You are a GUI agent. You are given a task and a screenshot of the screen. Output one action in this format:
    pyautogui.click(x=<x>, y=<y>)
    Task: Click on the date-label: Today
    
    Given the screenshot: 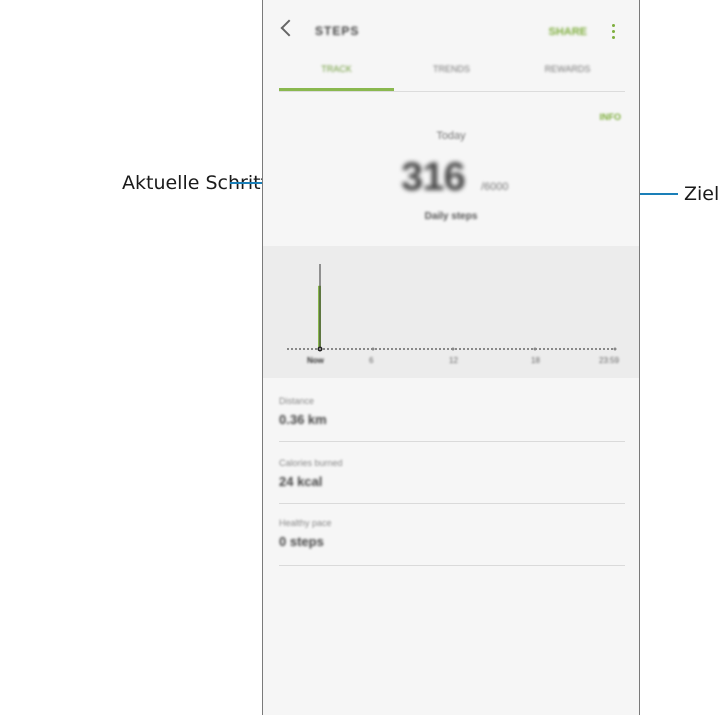 What is the action you would take?
    pyautogui.click(x=451, y=136)
    